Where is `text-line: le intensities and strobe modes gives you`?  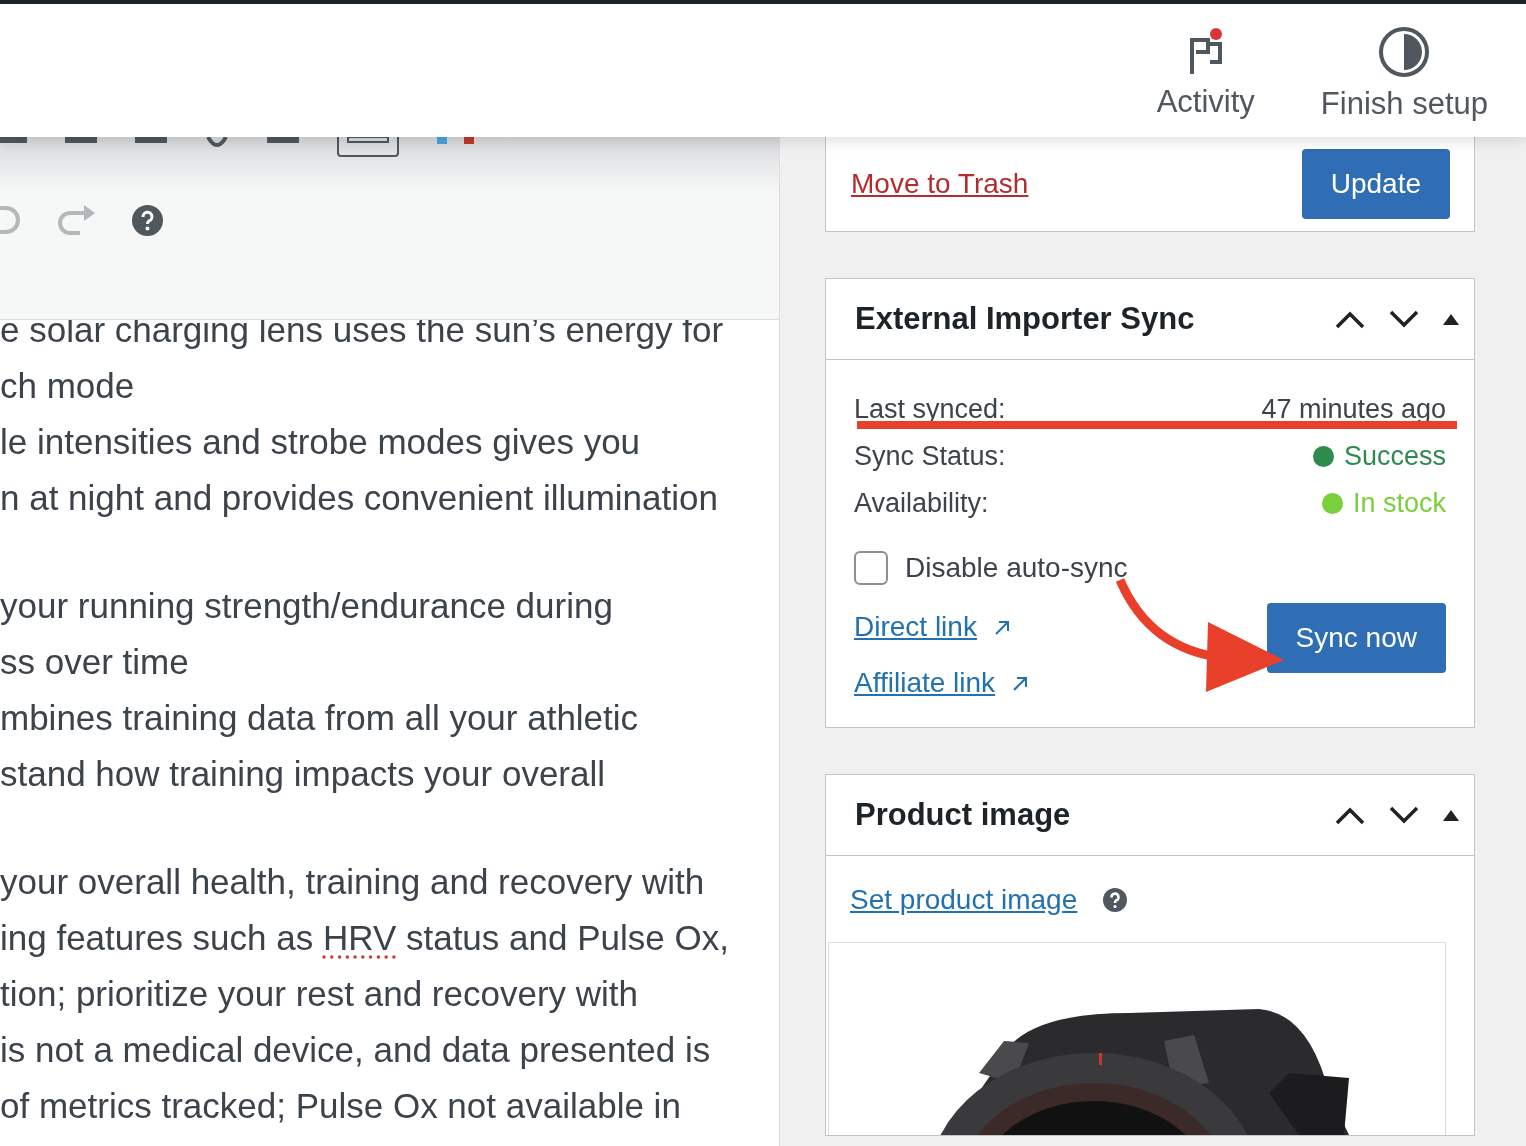 text-line: le intensities and strobe modes gives you is located at coordinates (321, 442).